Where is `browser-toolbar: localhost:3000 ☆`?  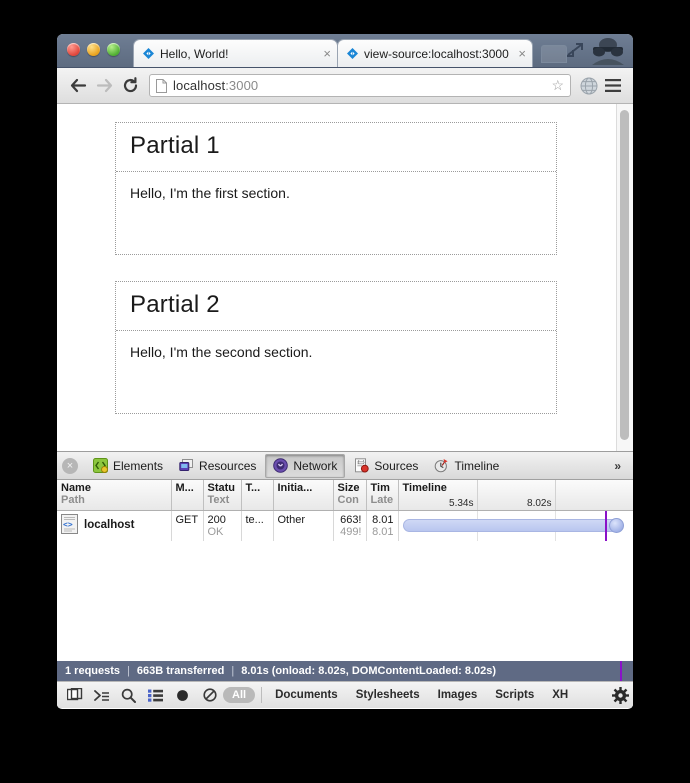
browser-toolbar: localhost:3000 ☆ is located at coordinates (345, 86).